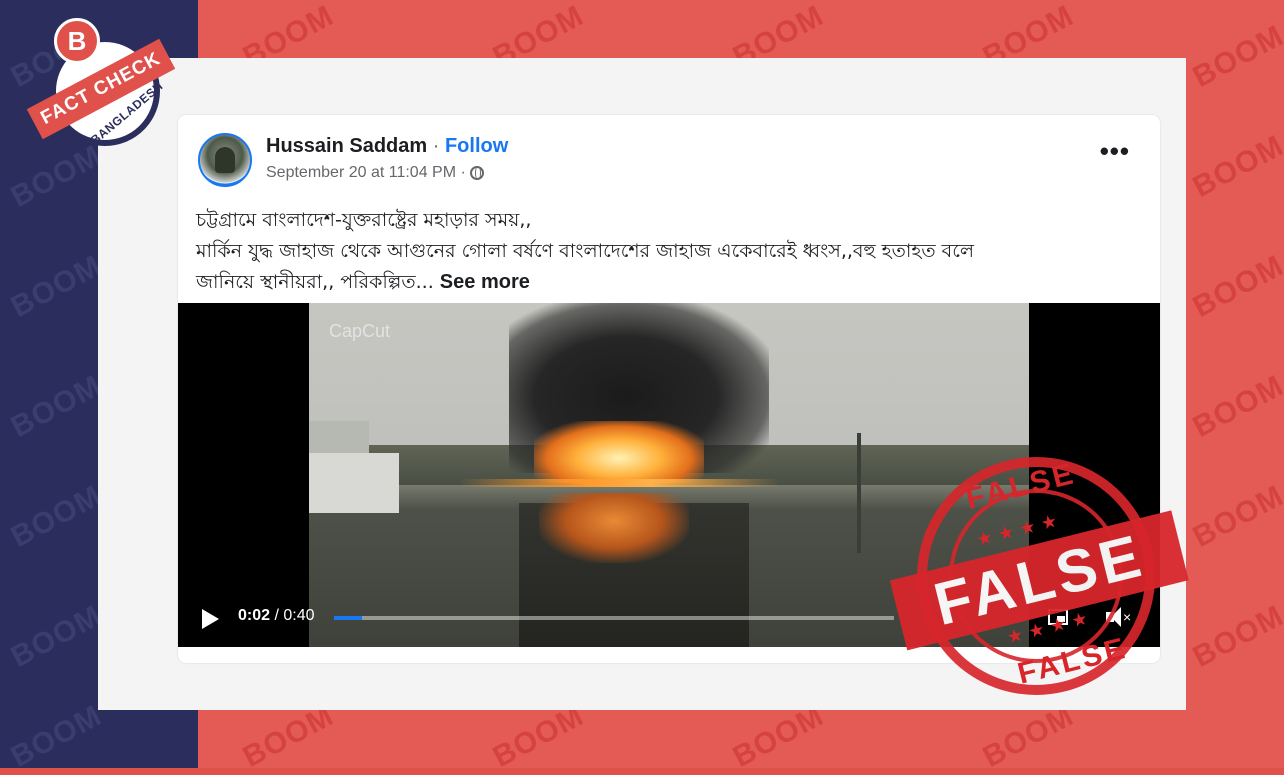 The height and width of the screenshot is (775, 1284). I want to click on post-timestamp: September 20 at 11:04 PM, so click(361, 172).